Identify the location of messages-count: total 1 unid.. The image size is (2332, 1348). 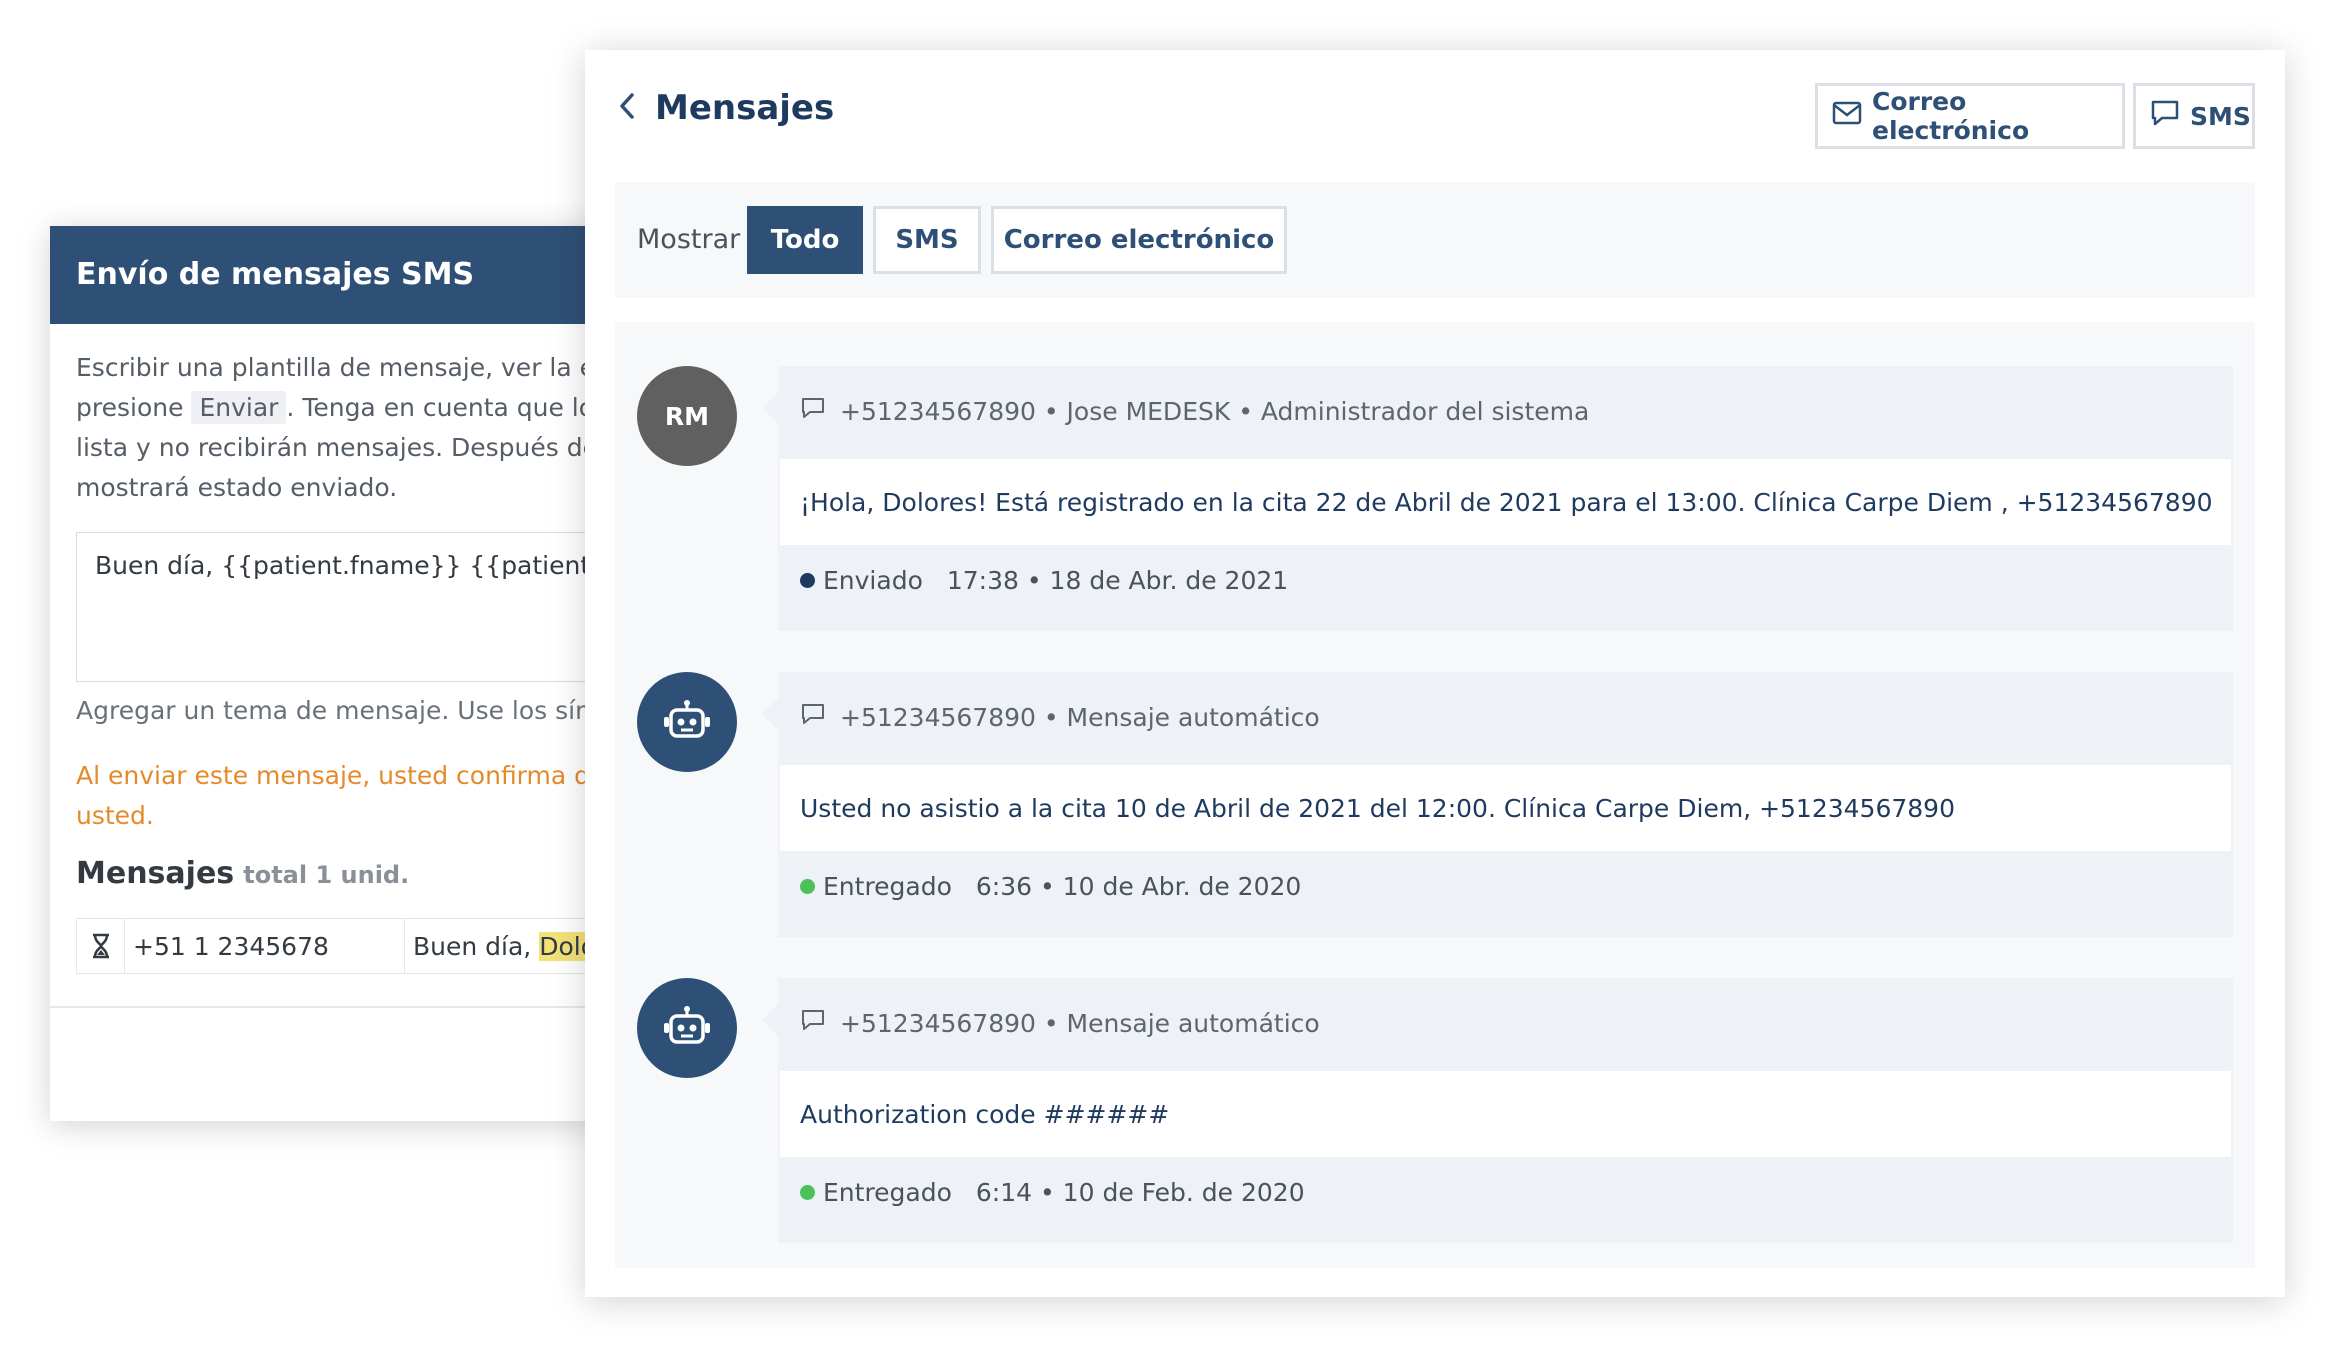
(326, 875).